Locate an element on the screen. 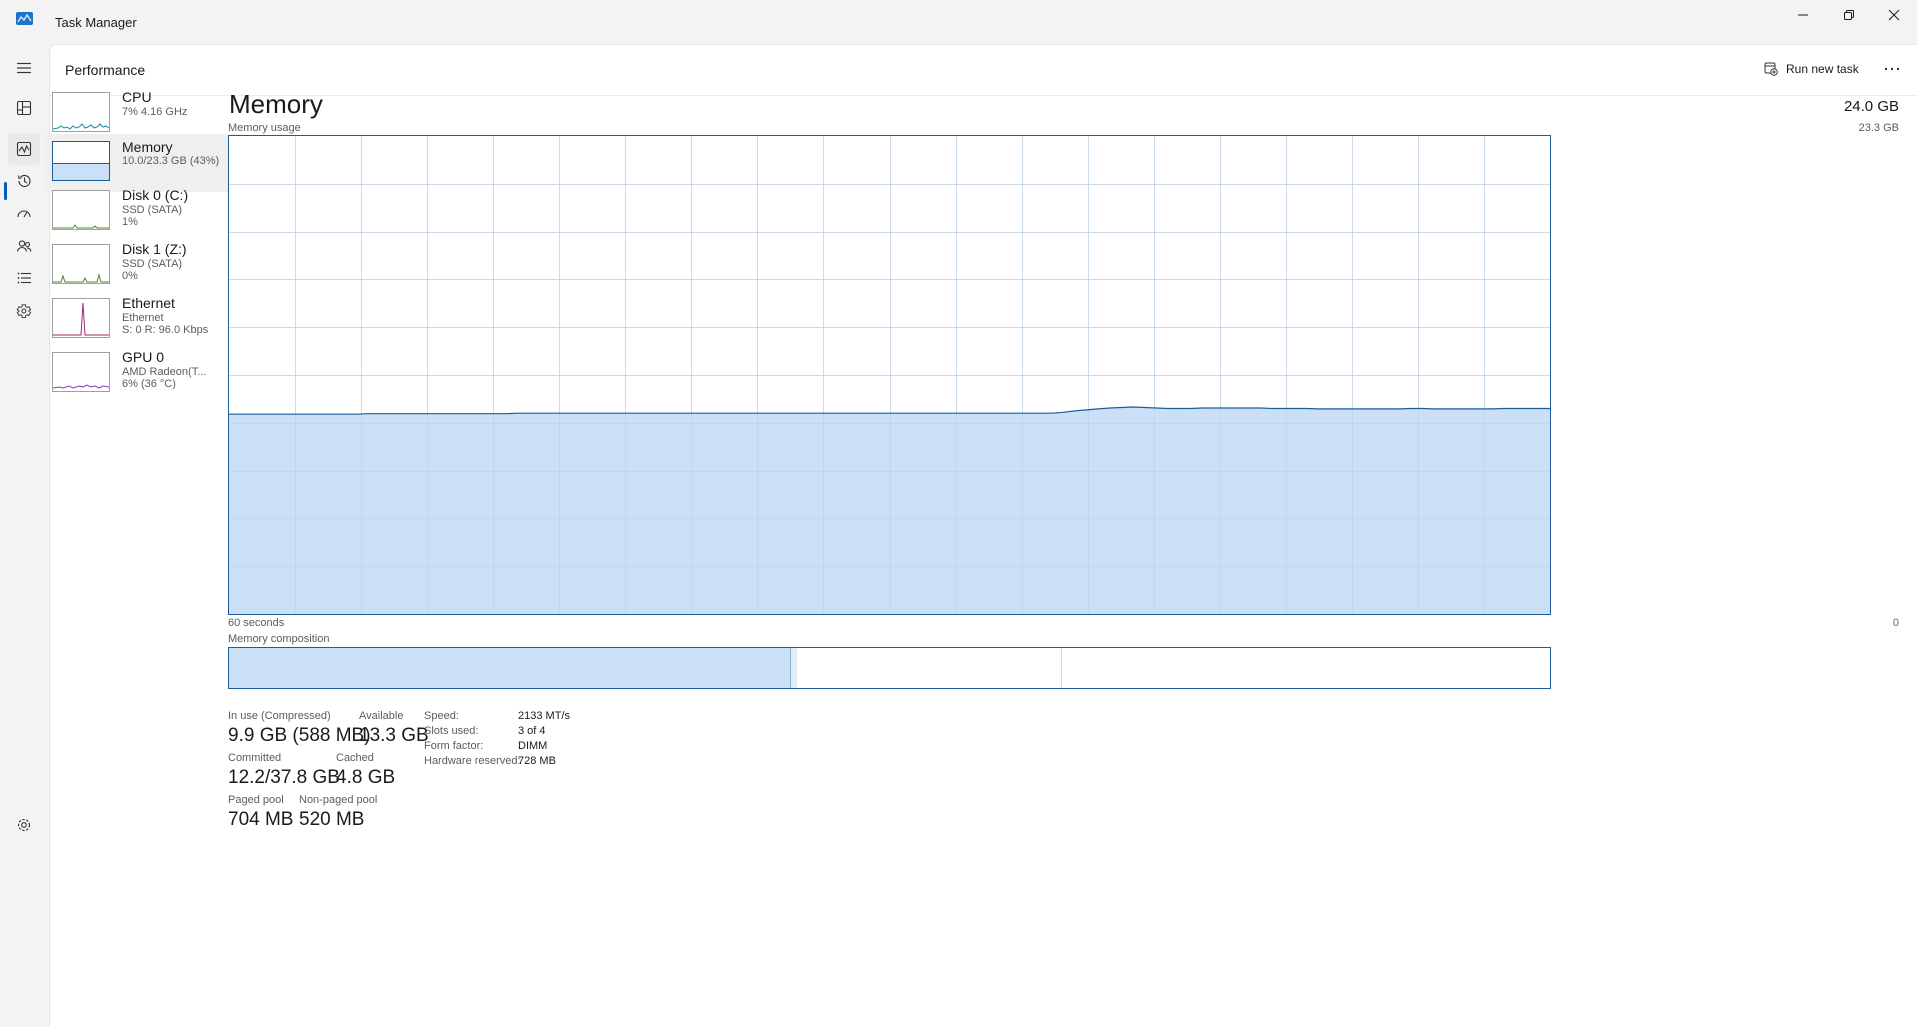 Image resolution: width=1917 pixels, height=1027 pixels. restore-icon is located at coordinates (1849, 15).